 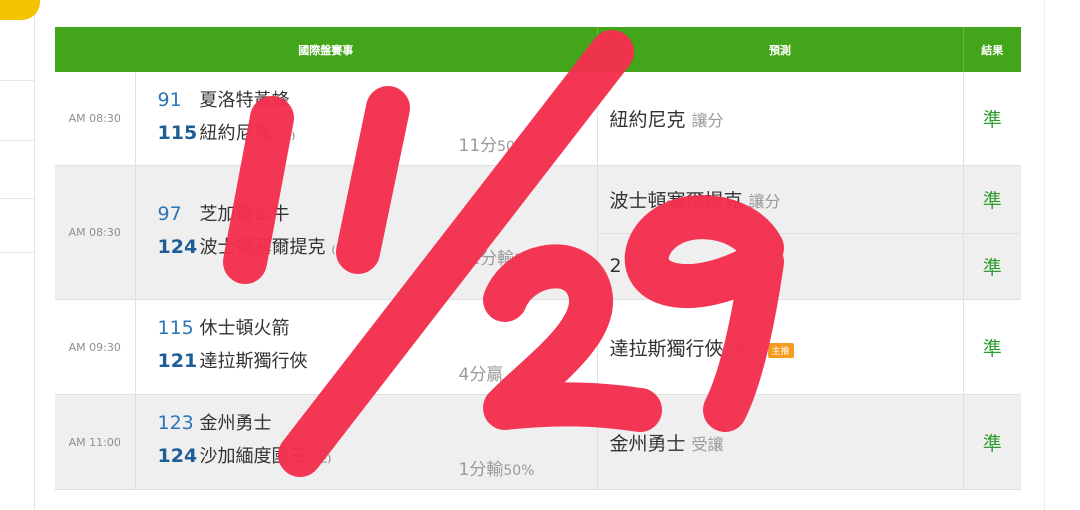 I want to click on away-team-name: 休士頓火箭, so click(x=245, y=328).